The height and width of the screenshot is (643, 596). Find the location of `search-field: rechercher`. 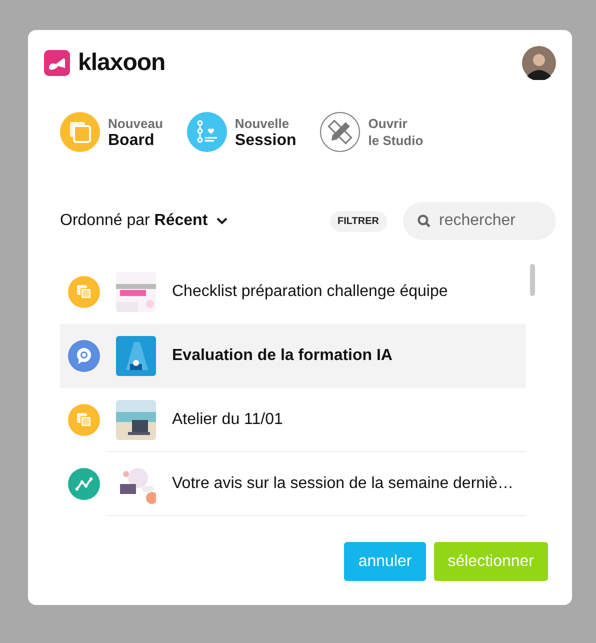

search-field: rechercher is located at coordinates (479, 221).